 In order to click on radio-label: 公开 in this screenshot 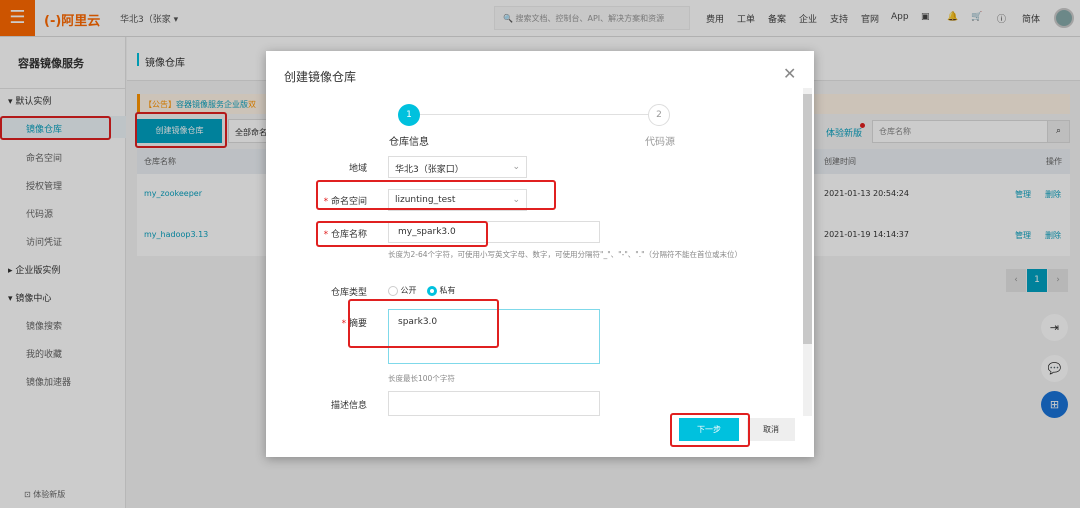, I will do `click(408, 290)`.